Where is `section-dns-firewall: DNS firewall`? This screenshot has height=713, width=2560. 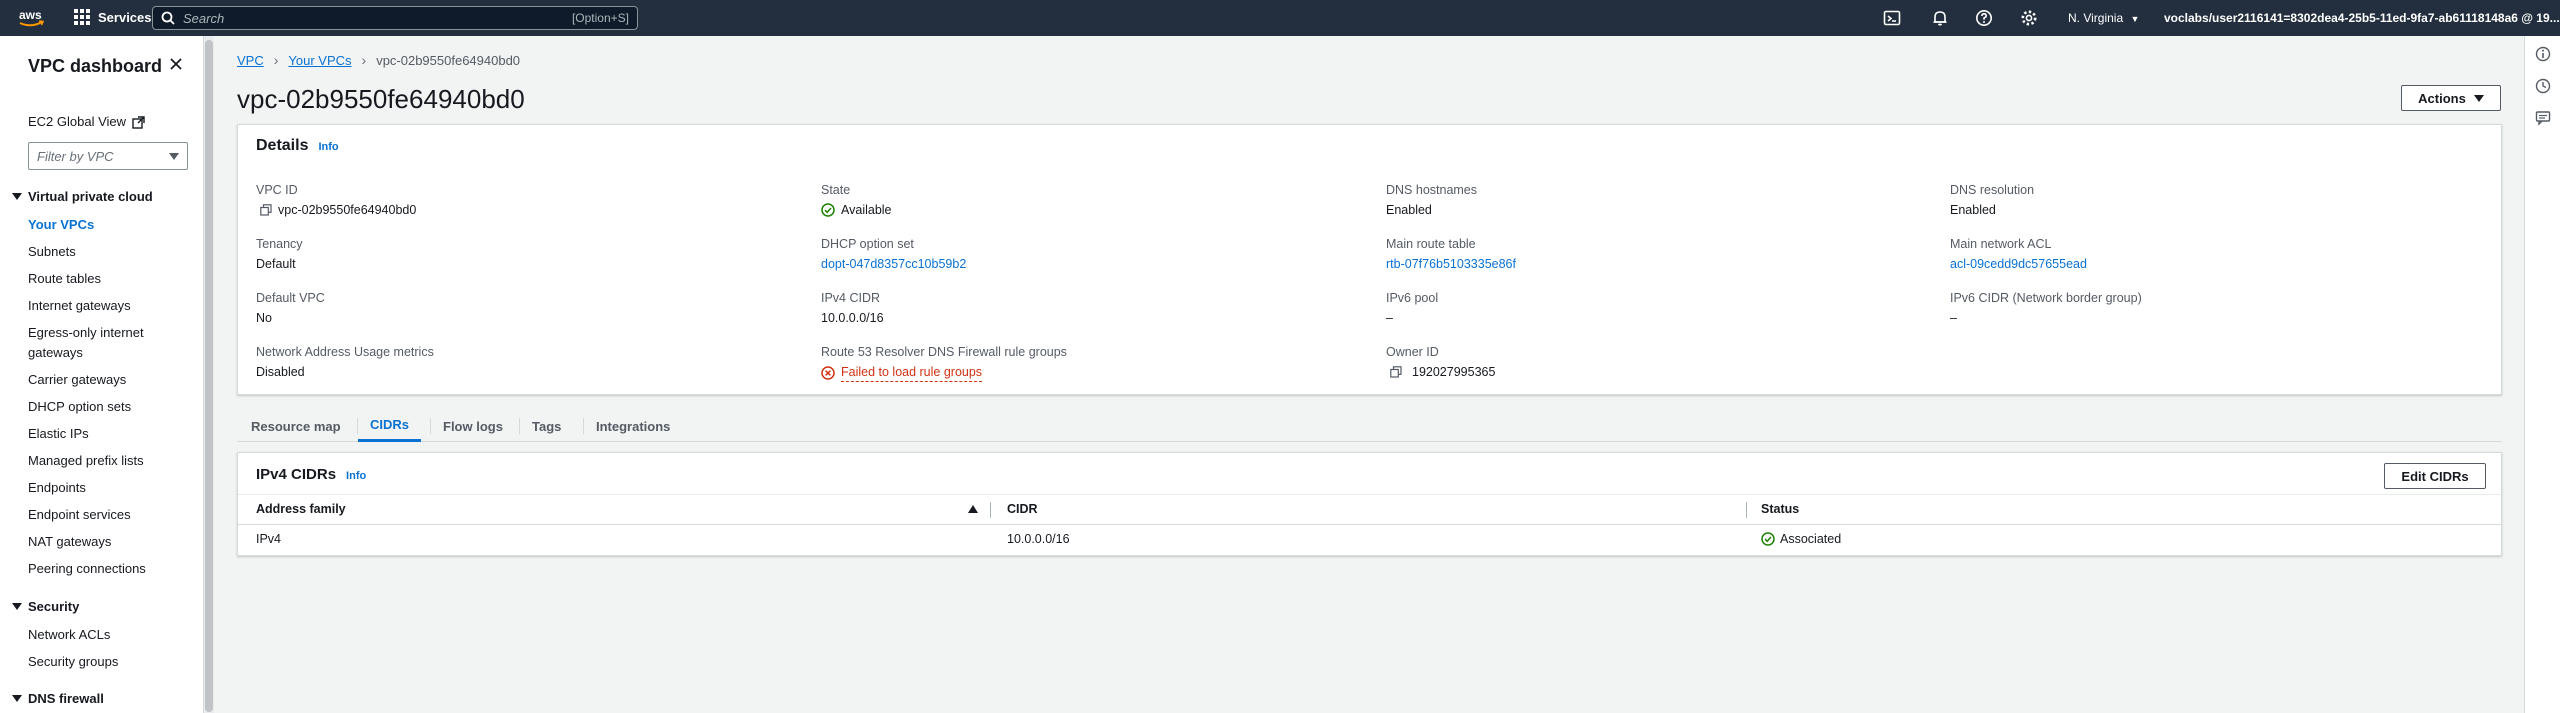
section-dns-firewall: DNS firewall is located at coordinates (58, 698).